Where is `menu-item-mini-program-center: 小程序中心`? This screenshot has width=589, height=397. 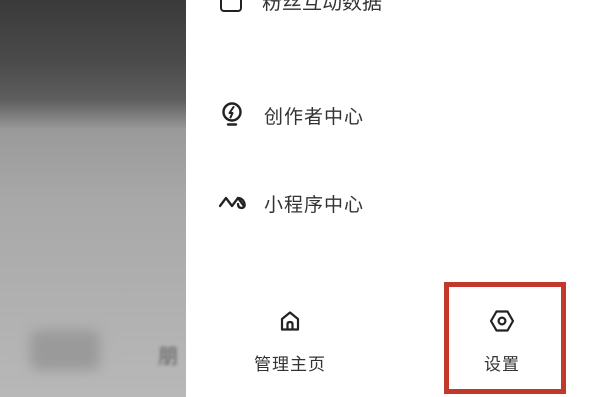 menu-item-mini-program-center: 小程序中心 is located at coordinates (290, 203).